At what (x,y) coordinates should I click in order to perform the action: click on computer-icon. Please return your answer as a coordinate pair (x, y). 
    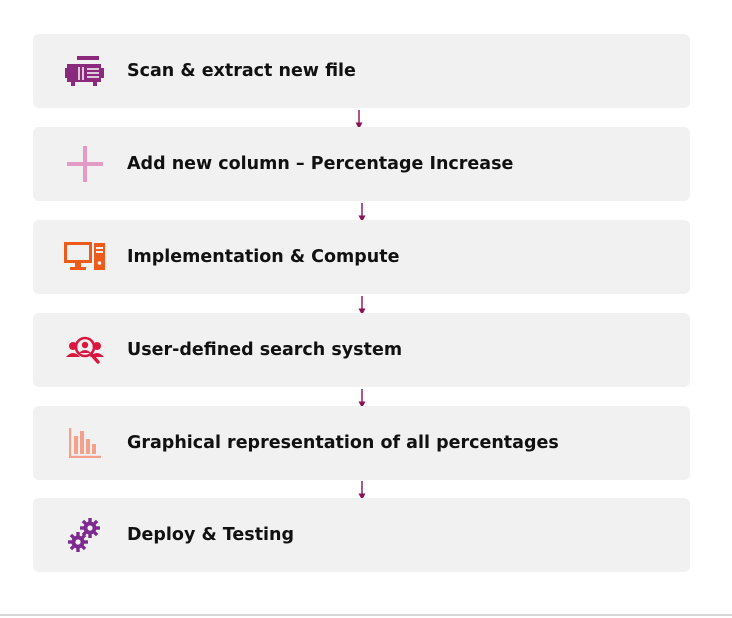
    Looking at the image, I should click on (85, 257).